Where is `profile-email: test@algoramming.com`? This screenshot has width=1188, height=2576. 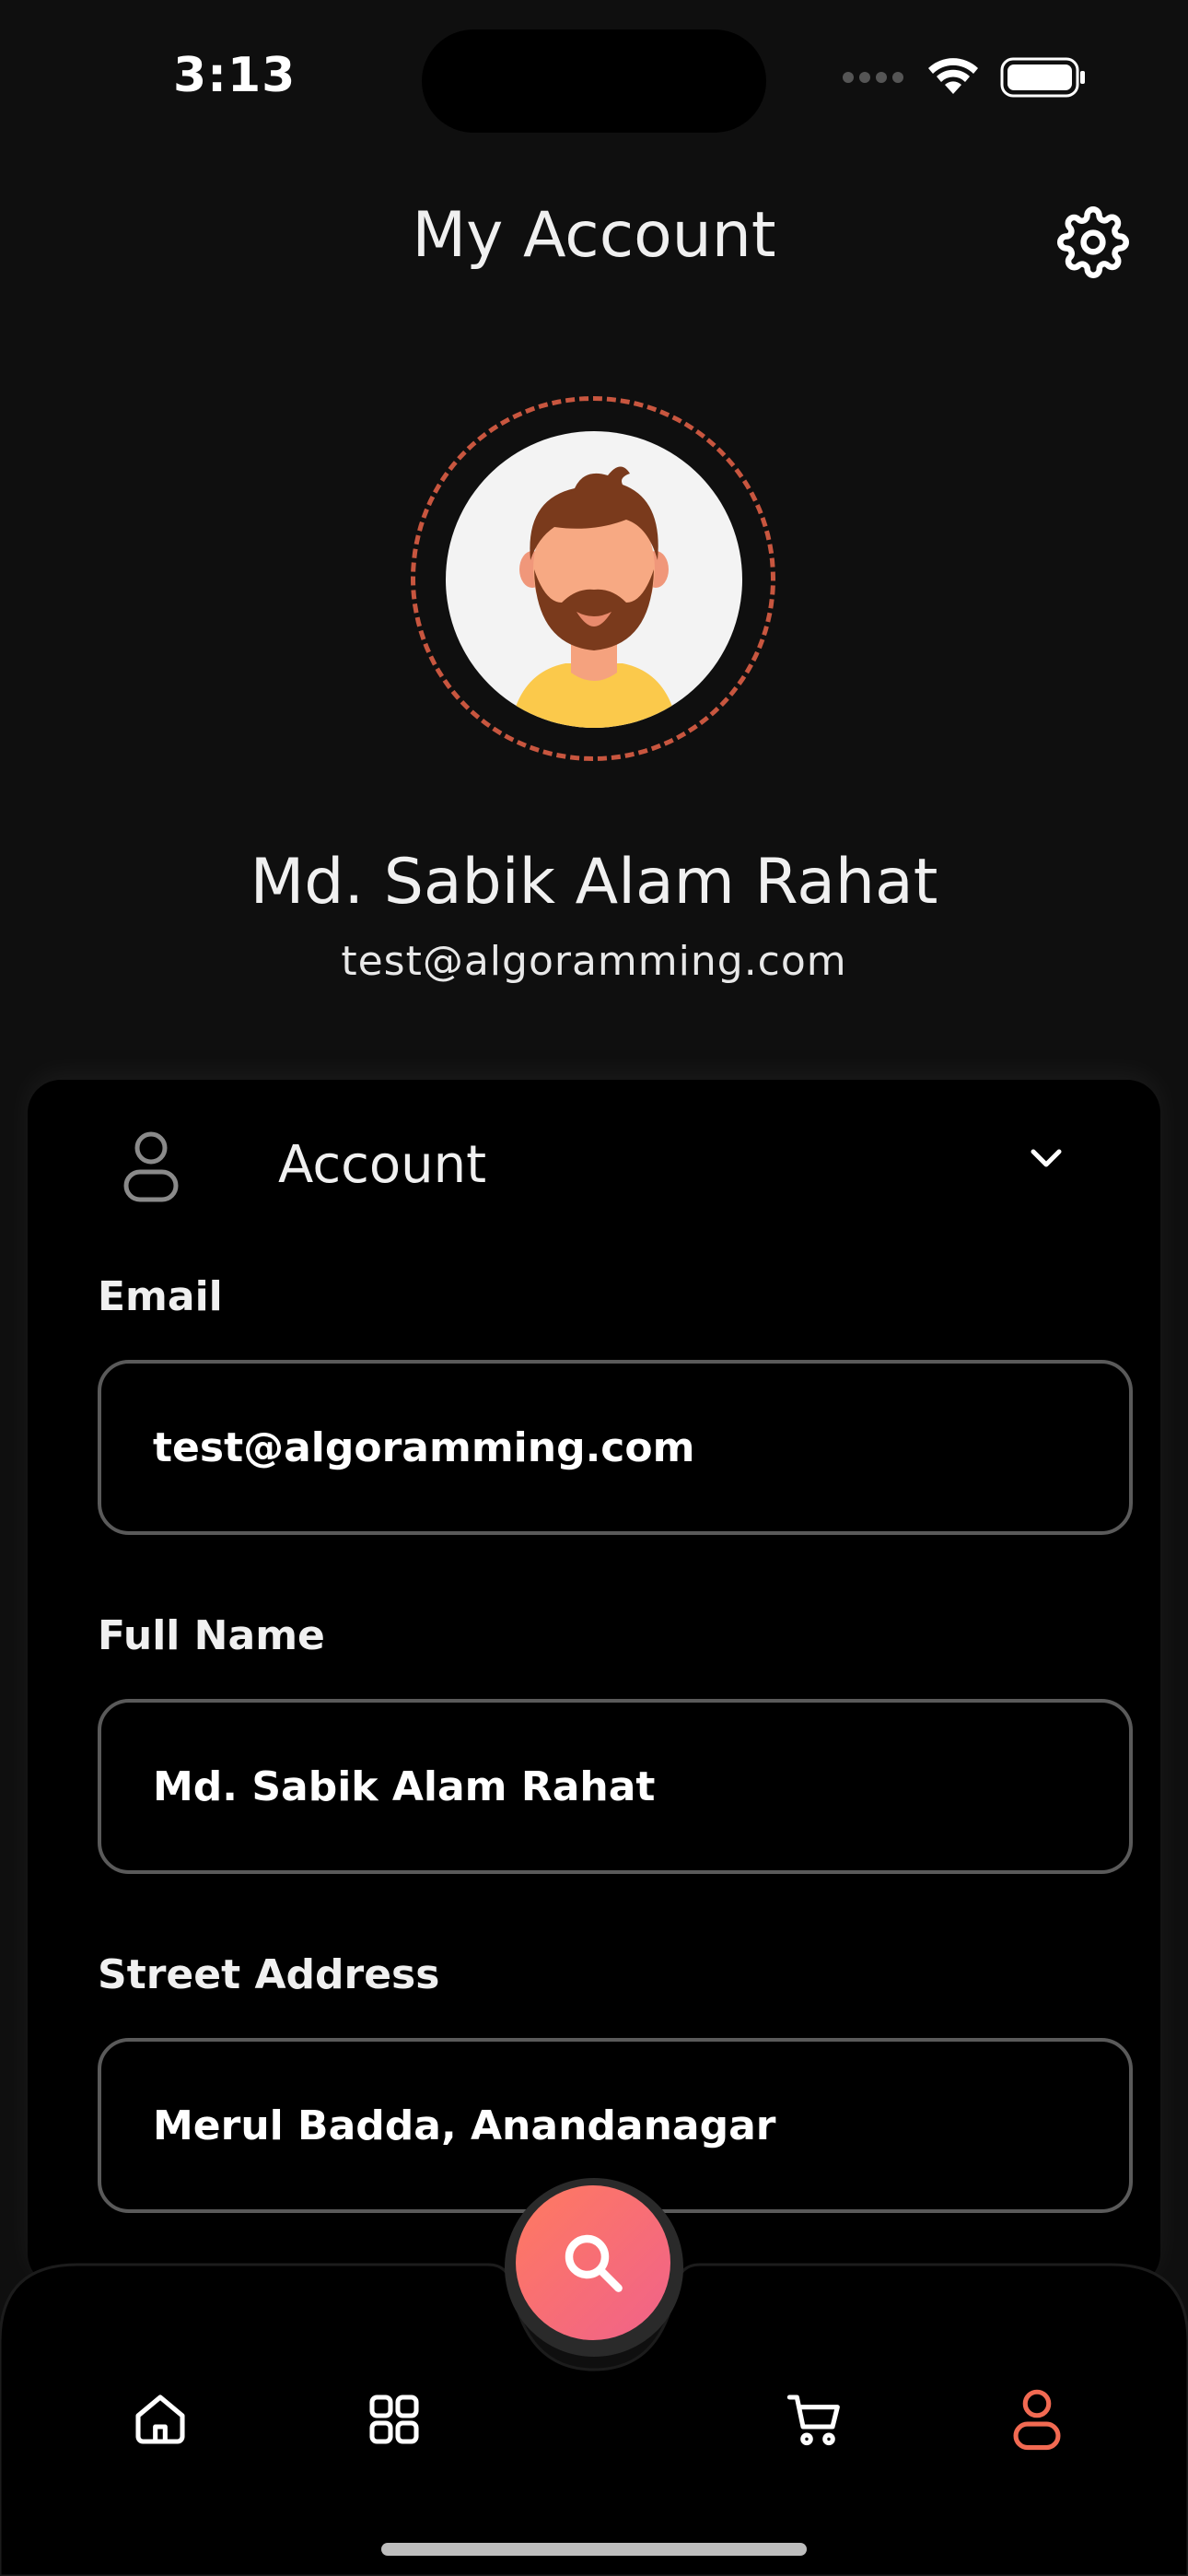
profile-email: test@algoramming.com is located at coordinates (594, 961).